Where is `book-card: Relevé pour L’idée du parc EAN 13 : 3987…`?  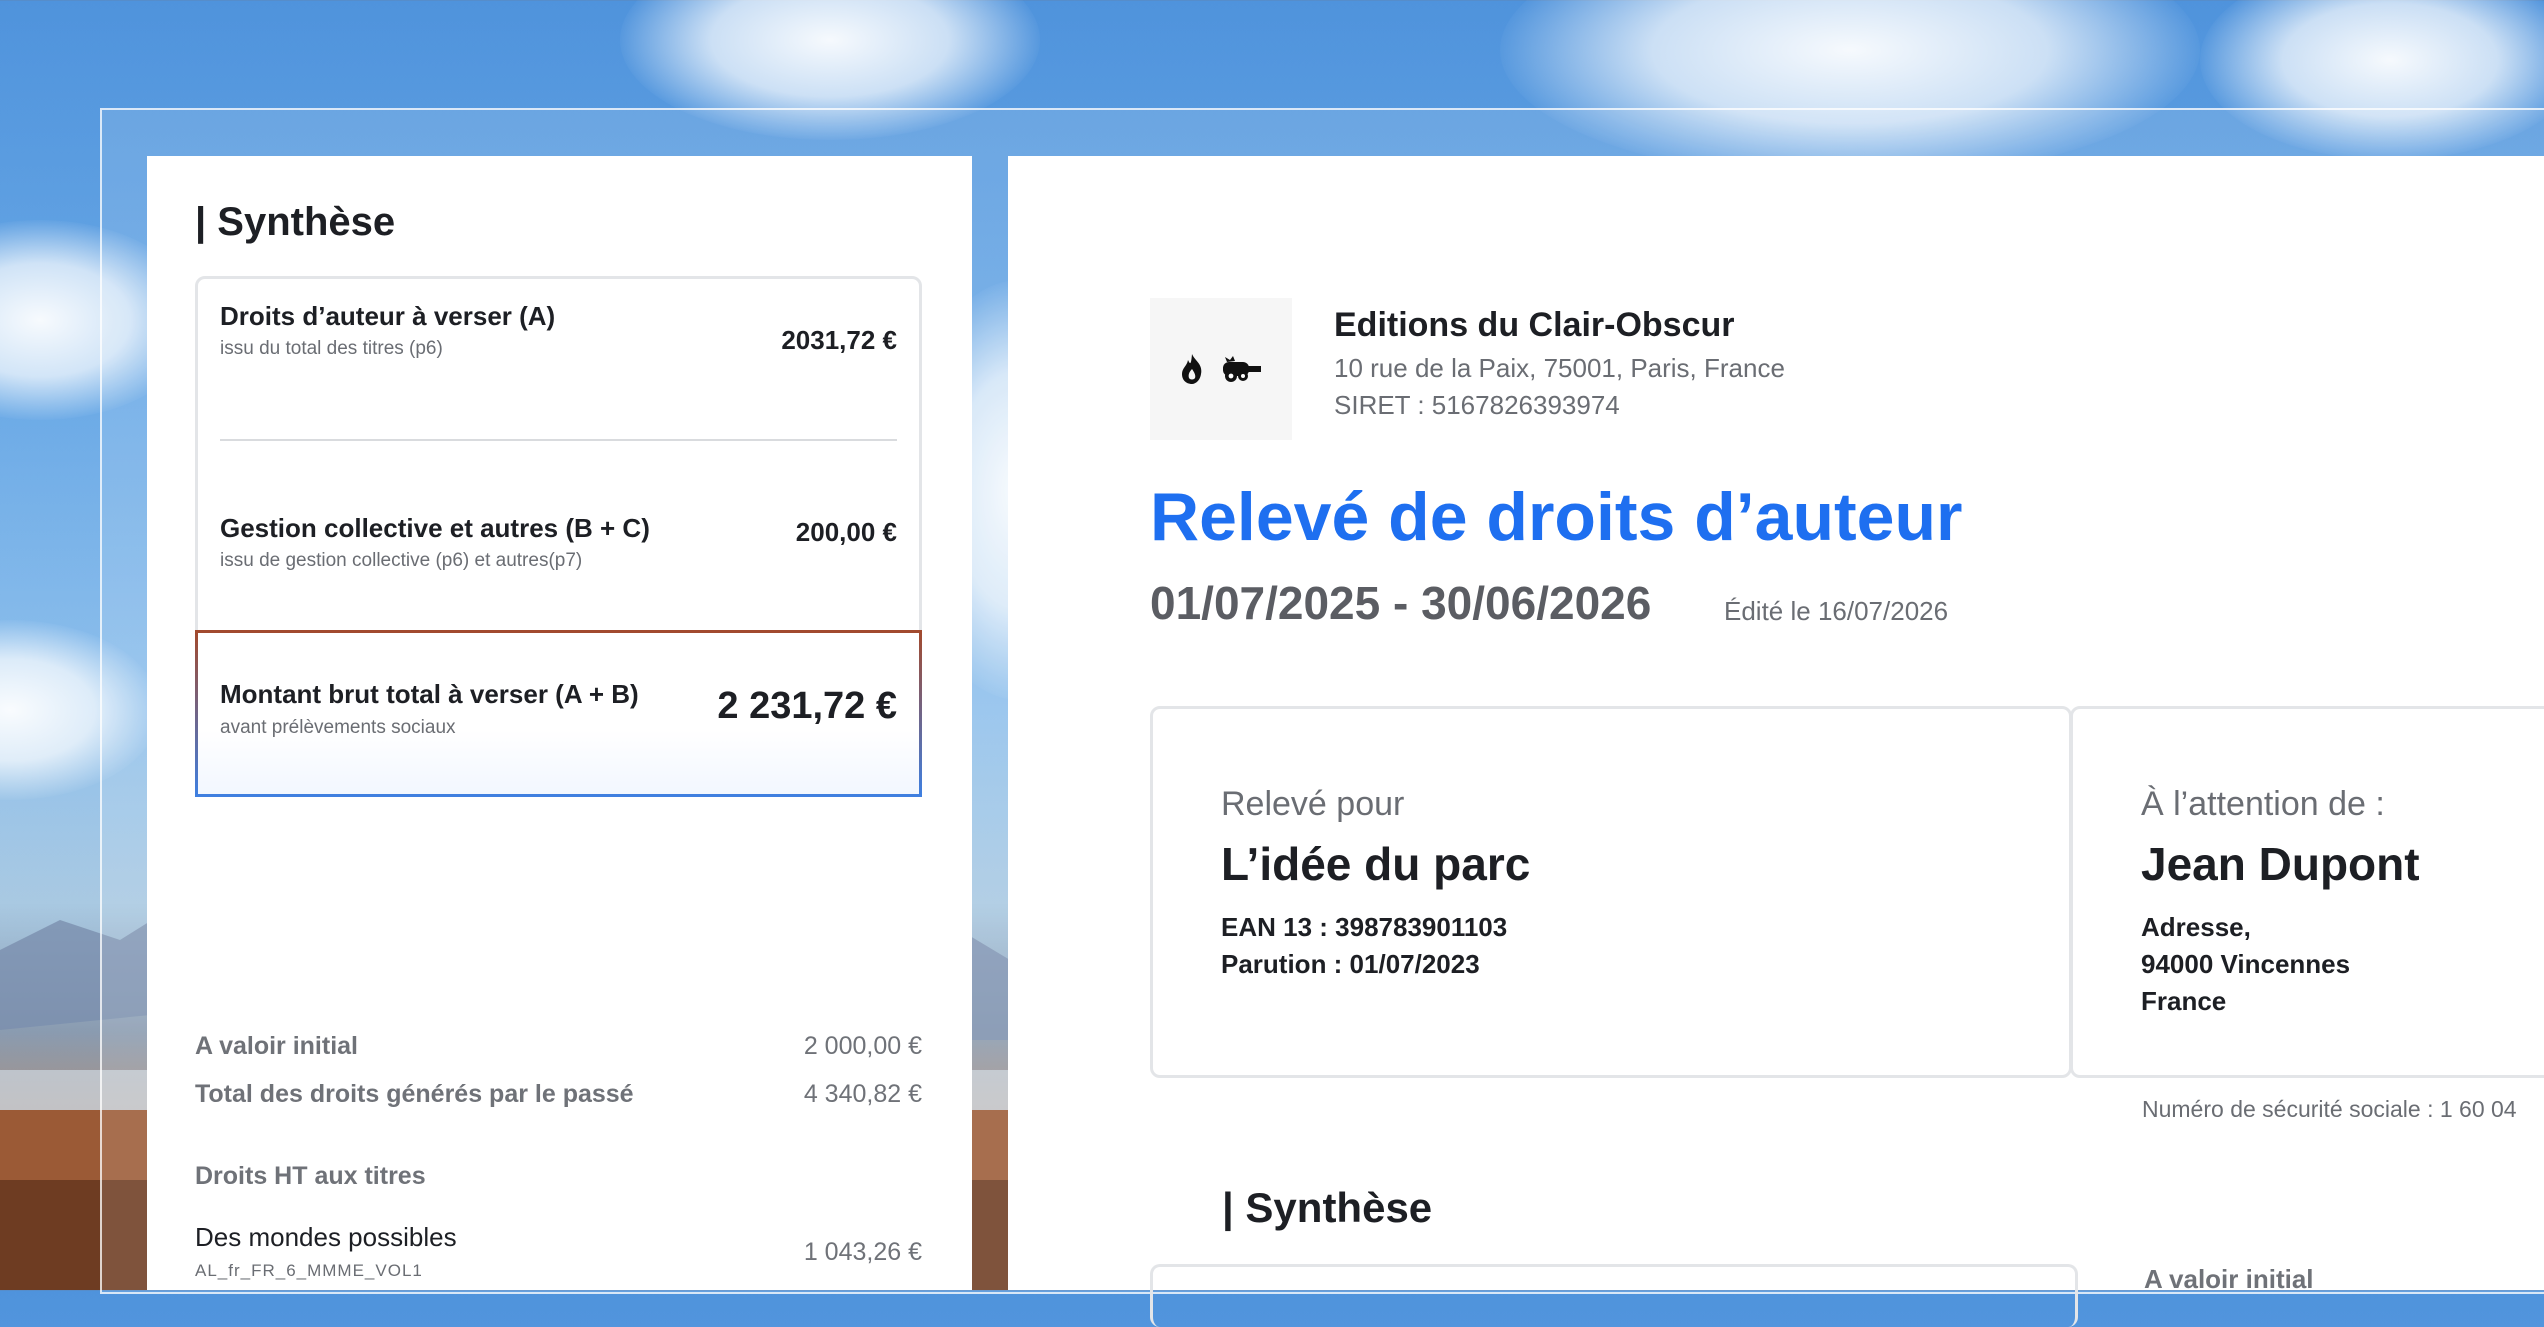 book-card: Relevé pour L’idée du parc EAN 13 : 3987… is located at coordinates (1611, 892).